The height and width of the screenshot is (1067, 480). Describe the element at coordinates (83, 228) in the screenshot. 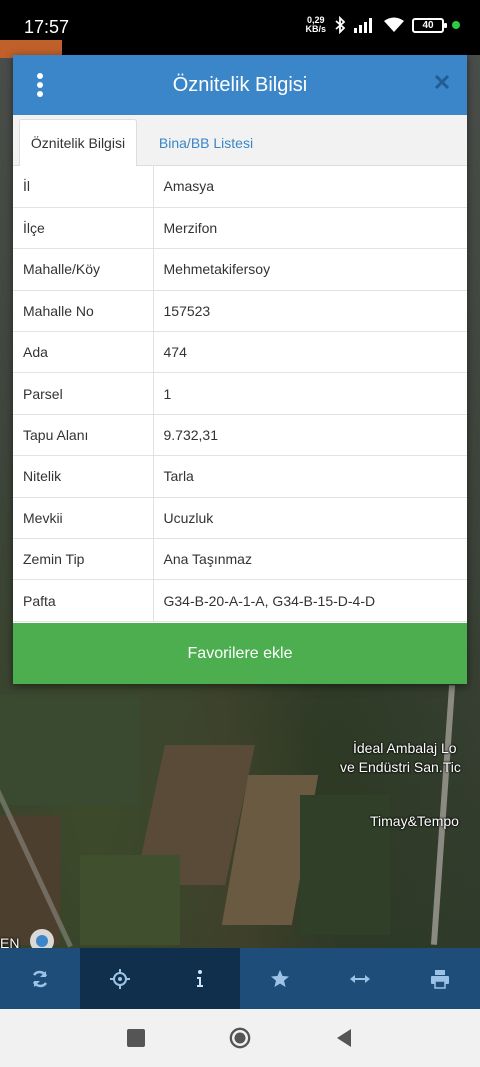

I see `attribute-key: İlçe` at that location.